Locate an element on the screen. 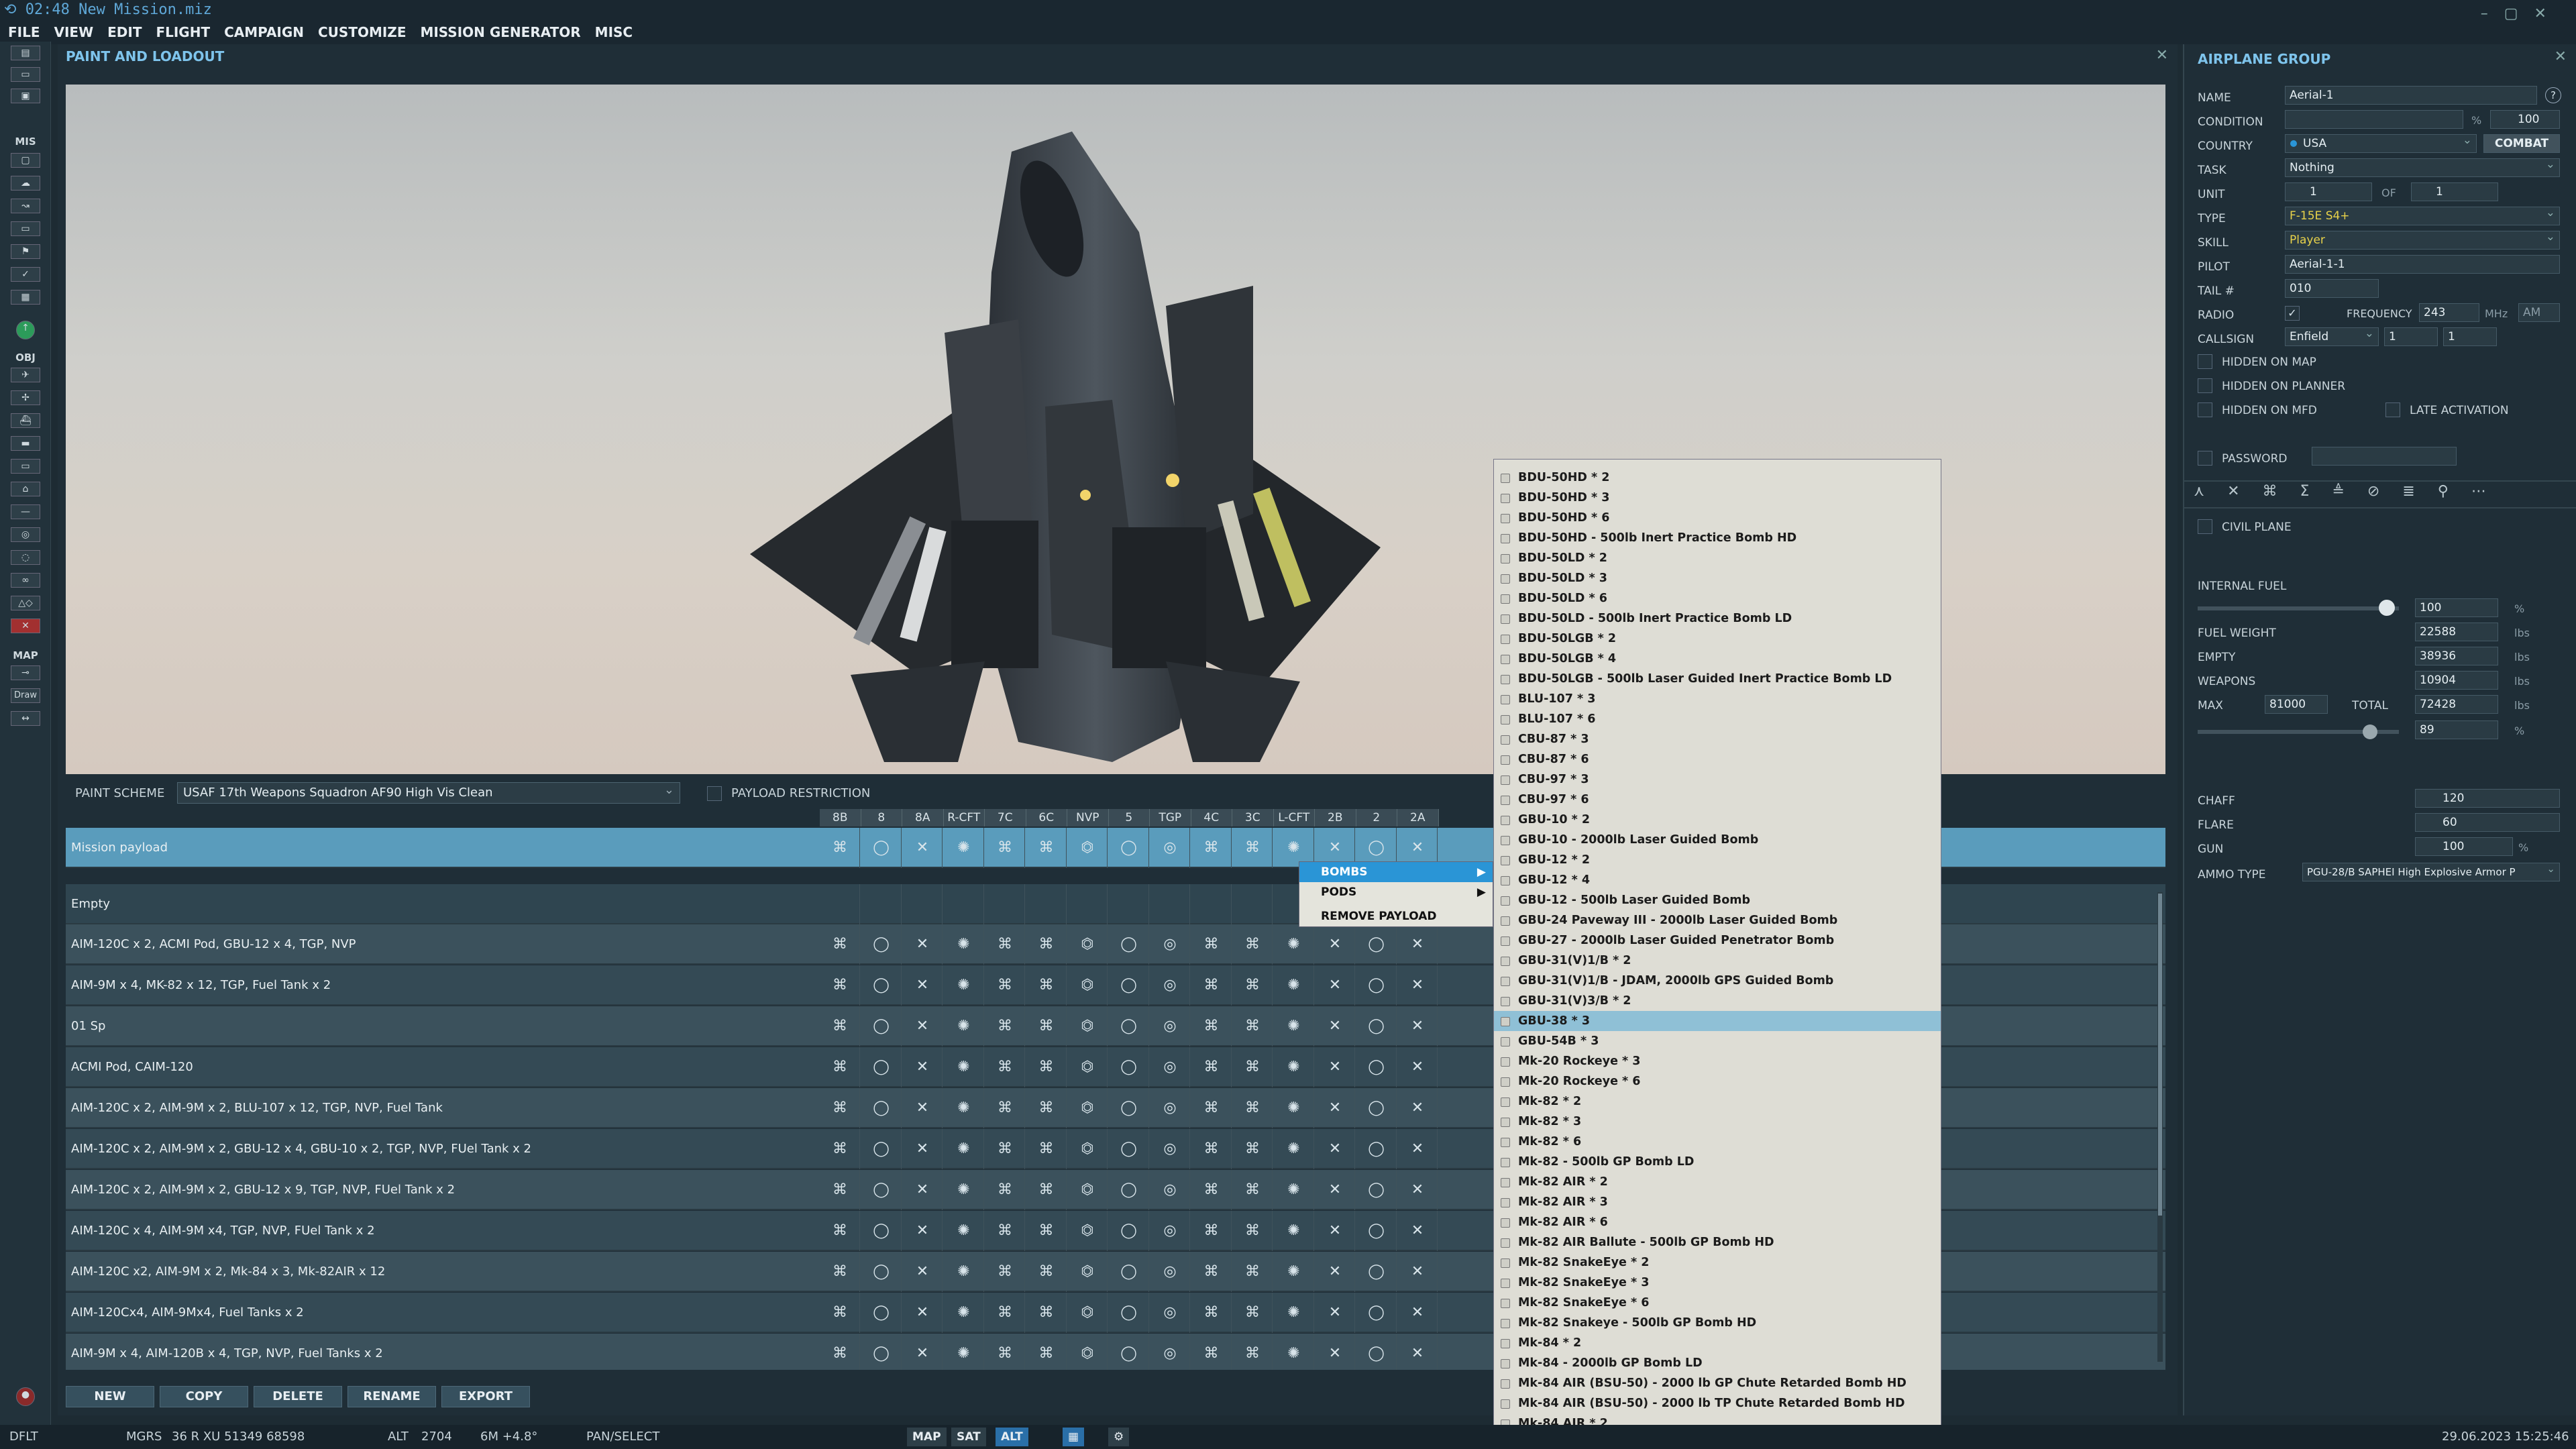 The height and width of the screenshot is (1449, 2576). help-icon: ? is located at coordinates (2553, 95).